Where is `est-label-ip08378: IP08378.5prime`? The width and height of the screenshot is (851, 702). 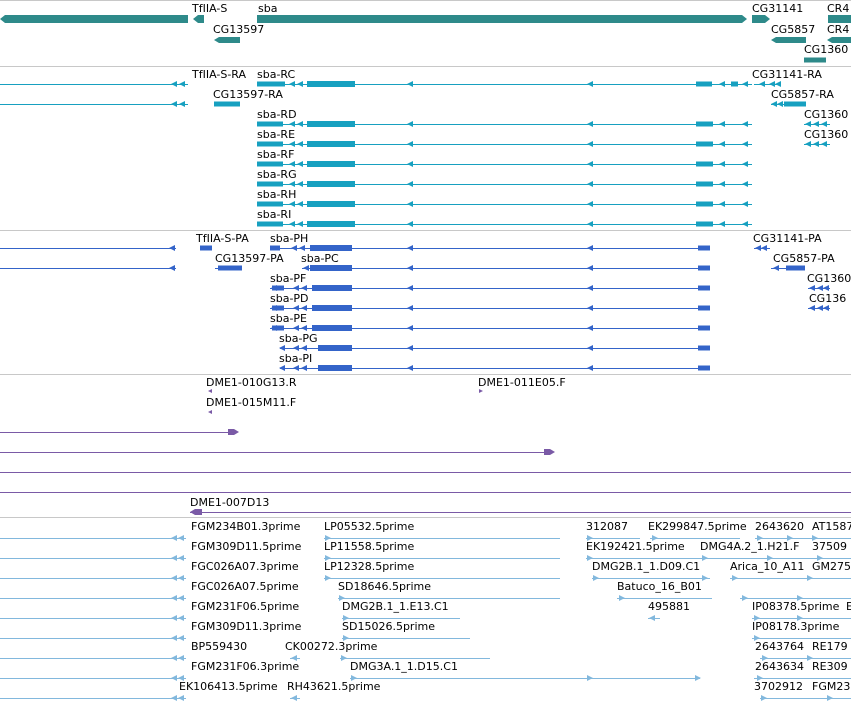 est-label-ip08378: IP08378.5prime is located at coordinates (795, 606).